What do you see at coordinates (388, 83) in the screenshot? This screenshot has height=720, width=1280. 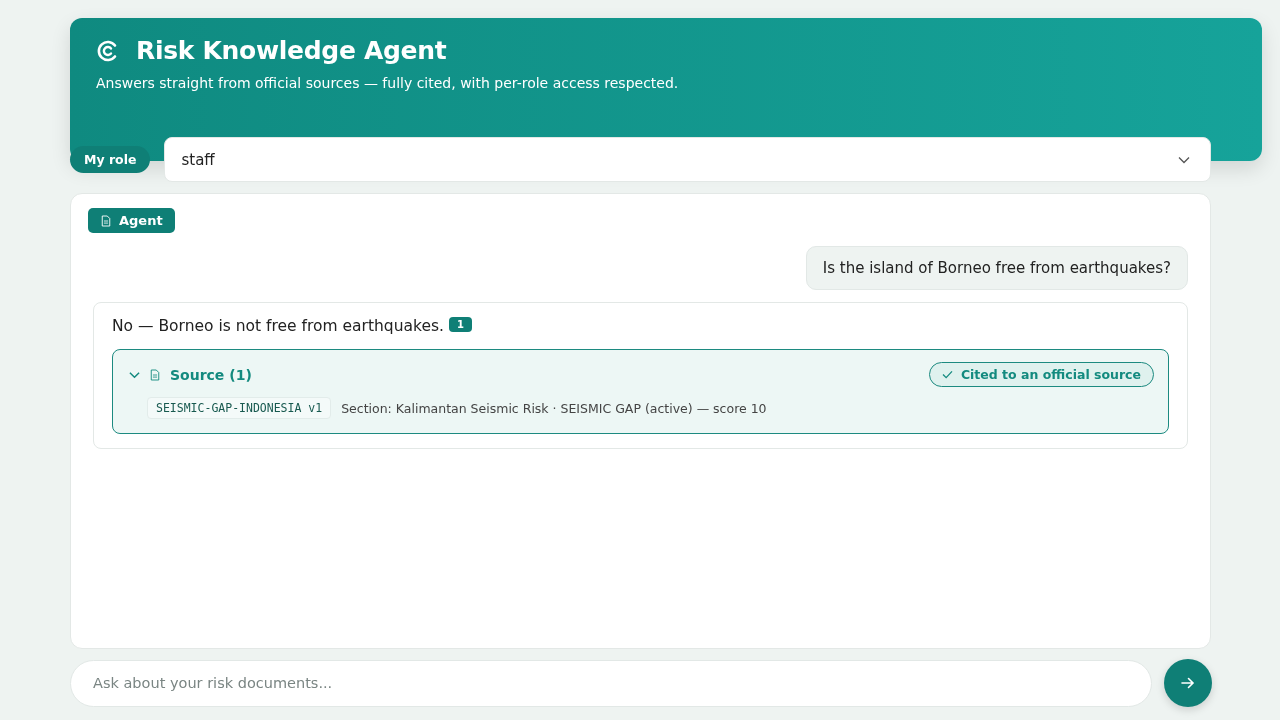 I see `app-subtitle: Answers straight from official sources — fully cited, with per-role access respected.` at bounding box center [388, 83].